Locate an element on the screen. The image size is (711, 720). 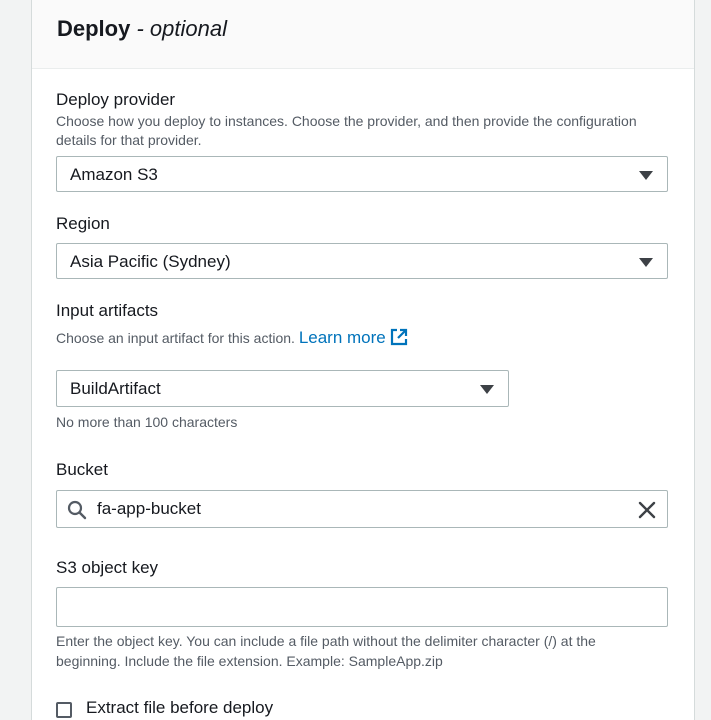
s3-object-key-input is located at coordinates (361, 608).